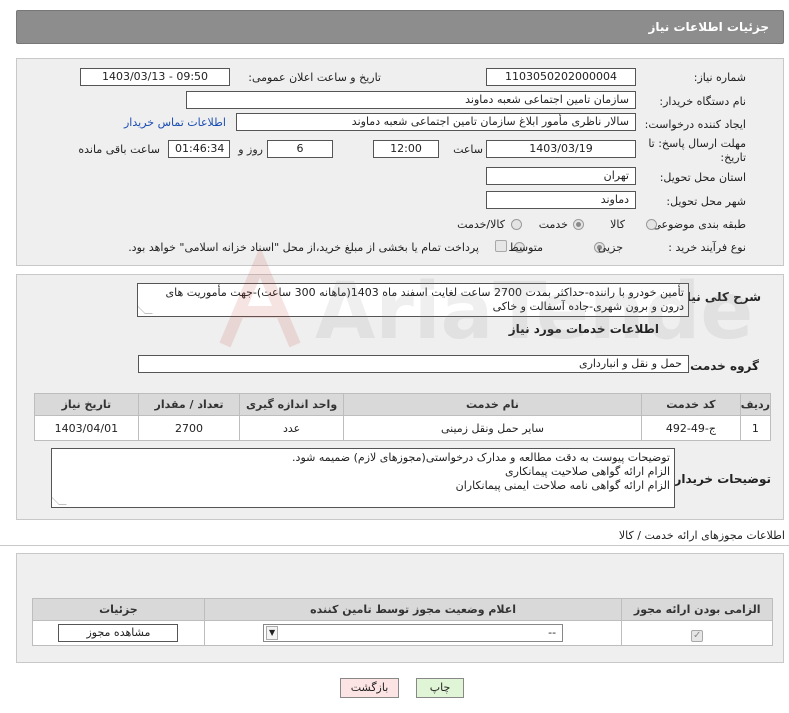  I want to click on permits-divider, so click(394, 545).